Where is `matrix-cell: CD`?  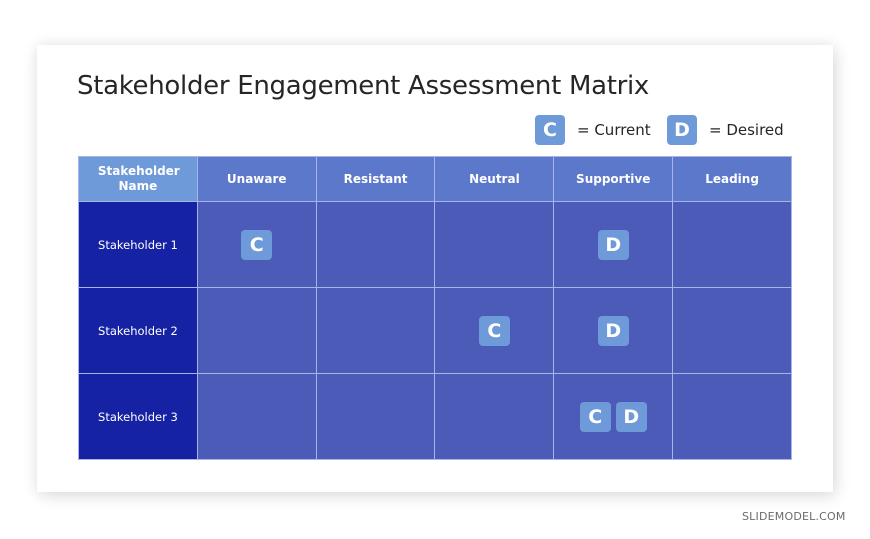 matrix-cell: CD is located at coordinates (613, 416).